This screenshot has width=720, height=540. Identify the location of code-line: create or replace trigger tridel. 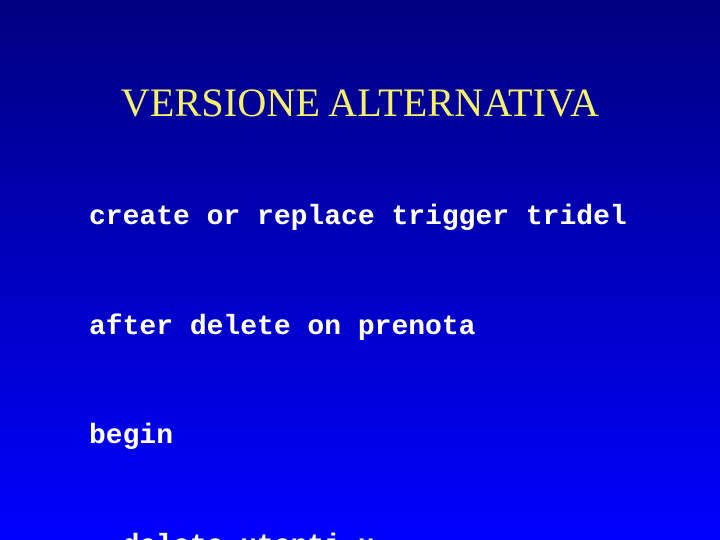
(358, 217).